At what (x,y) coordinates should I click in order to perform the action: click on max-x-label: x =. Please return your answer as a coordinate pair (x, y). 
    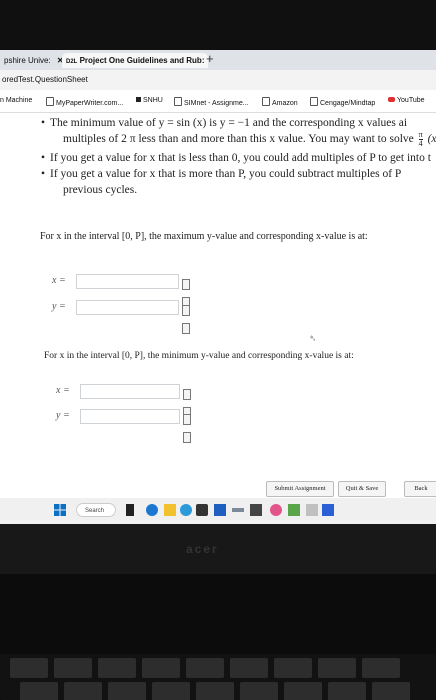
    Looking at the image, I should click on (59, 280).